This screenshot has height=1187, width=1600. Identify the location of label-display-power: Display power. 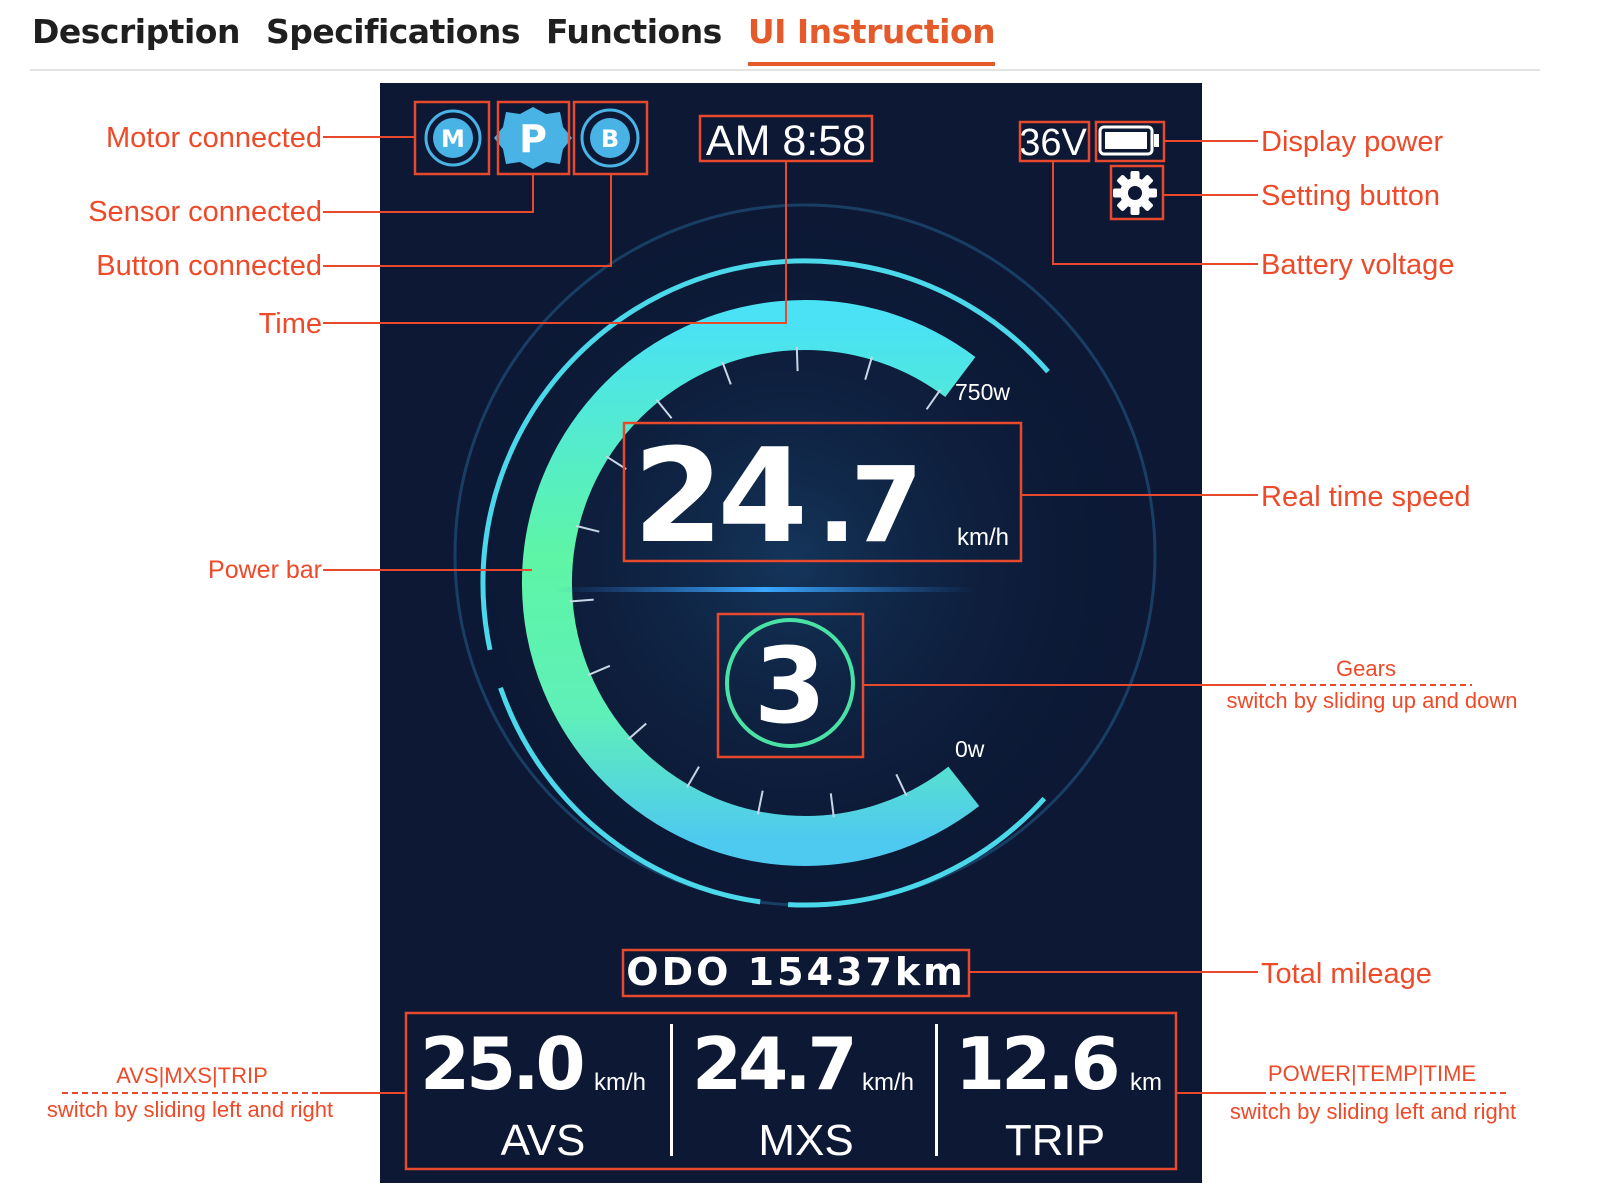
(1352, 142).